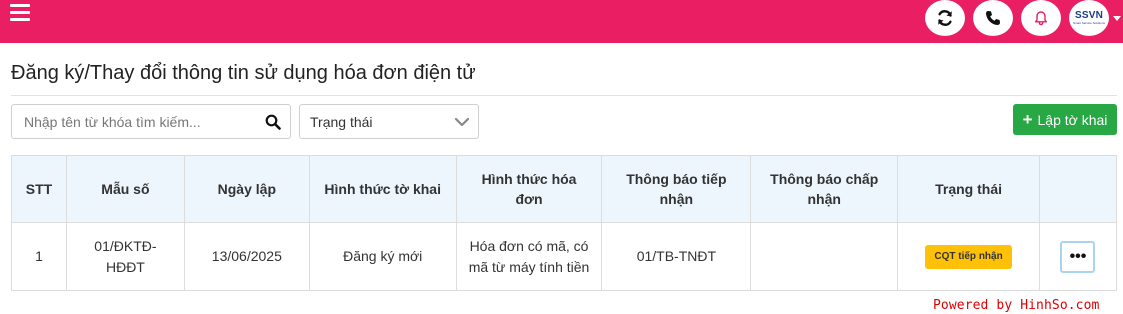 The height and width of the screenshot is (314, 1123). Describe the element at coordinates (824, 179) in the screenshot. I see `col-header-tb-chap-nhan-line1: Thông báo chấp` at that location.